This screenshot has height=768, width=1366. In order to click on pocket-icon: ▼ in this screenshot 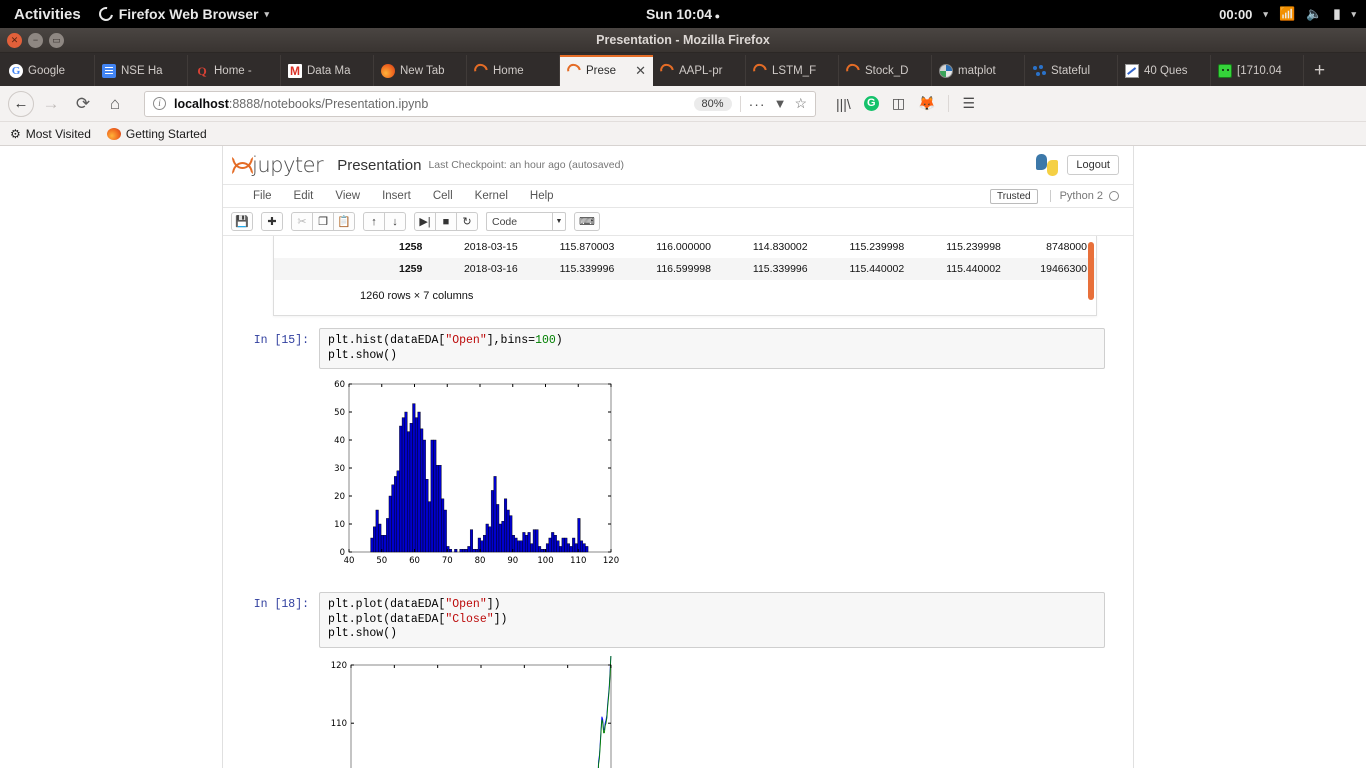, I will do `click(780, 103)`.